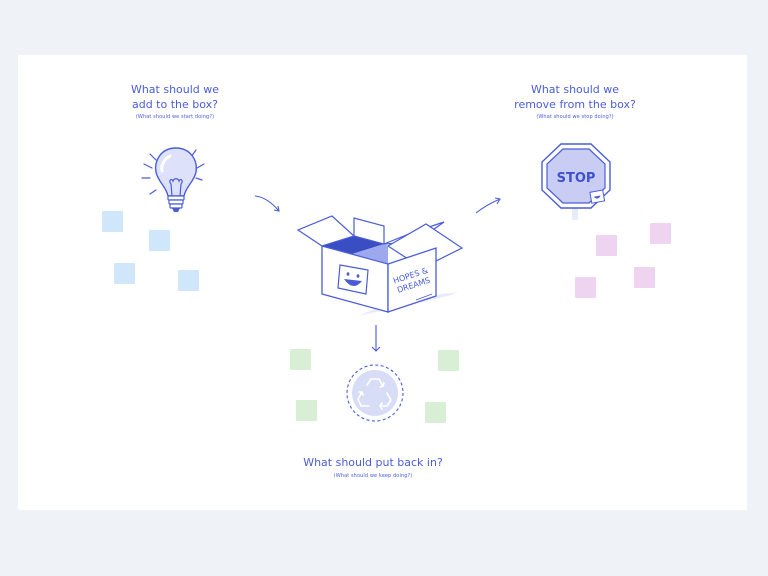  Describe the element at coordinates (267, 203) in the screenshot. I see `arrow-to-box` at that location.